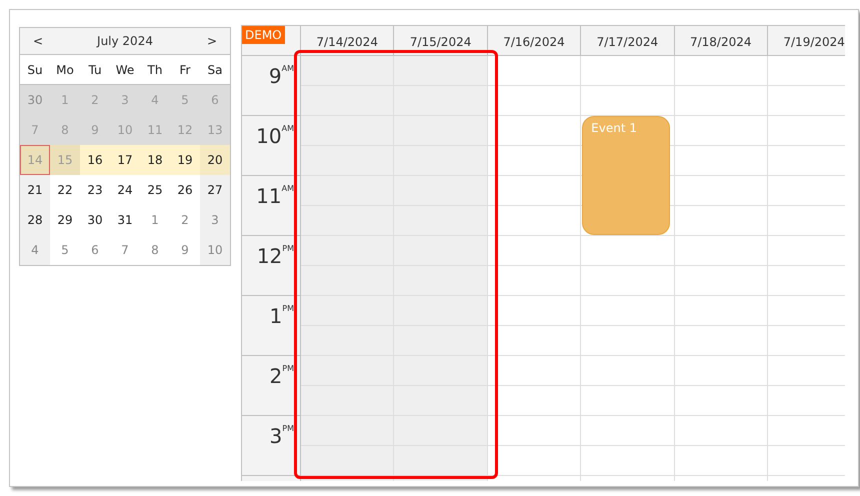 This screenshot has height=496, width=860. Describe the element at coordinates (35, 70) in the screenshot. I see `weekday-label: Su` at that location.